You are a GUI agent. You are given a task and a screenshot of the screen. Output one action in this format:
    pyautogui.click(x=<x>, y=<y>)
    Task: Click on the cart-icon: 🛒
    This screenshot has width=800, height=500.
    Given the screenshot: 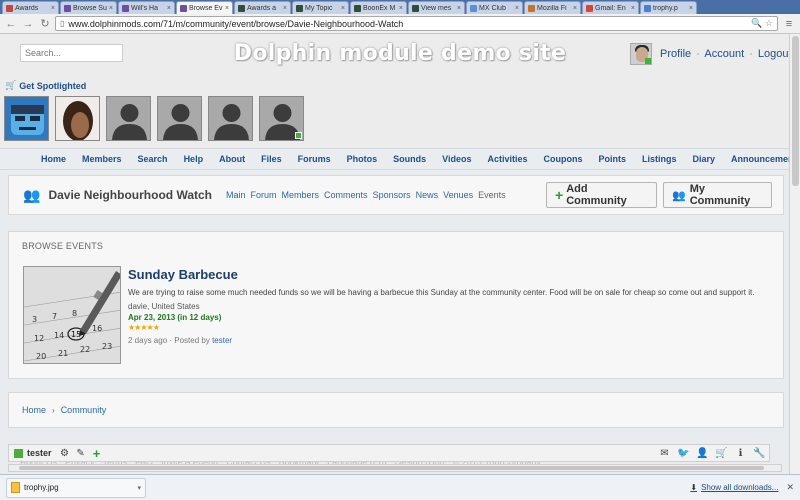 What is the action you would take?
    pyautogui.click(x=721, y=453)
    